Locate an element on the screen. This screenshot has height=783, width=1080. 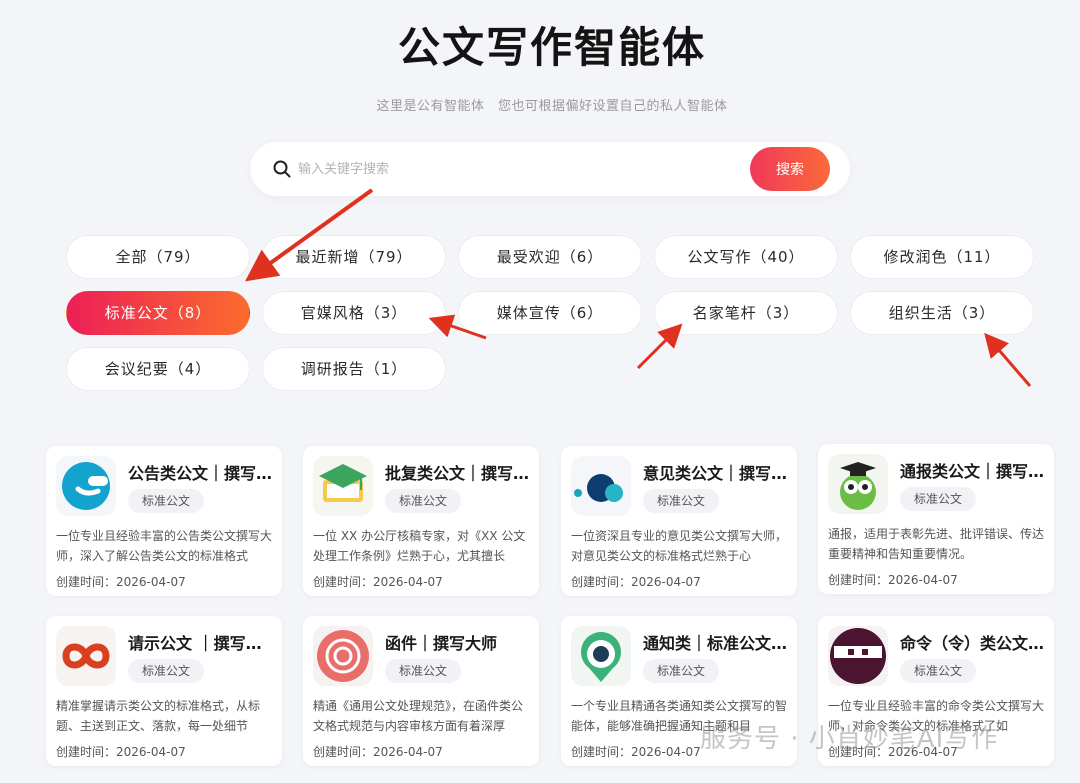
tag-meeting-minutes: 会议纪要（4） is located at coordinates (158, 369).